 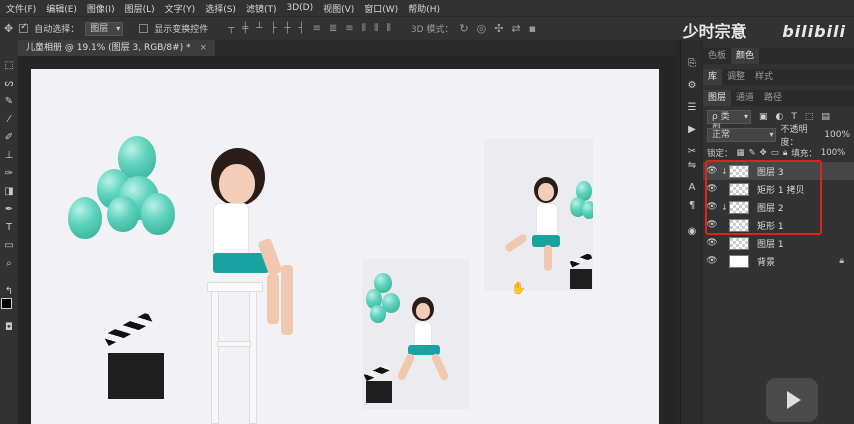 What do you see at coordinates (9, 138) in the screenshot?
I see `brush-tool-icon: ✐` at bounding box center [9, 138].